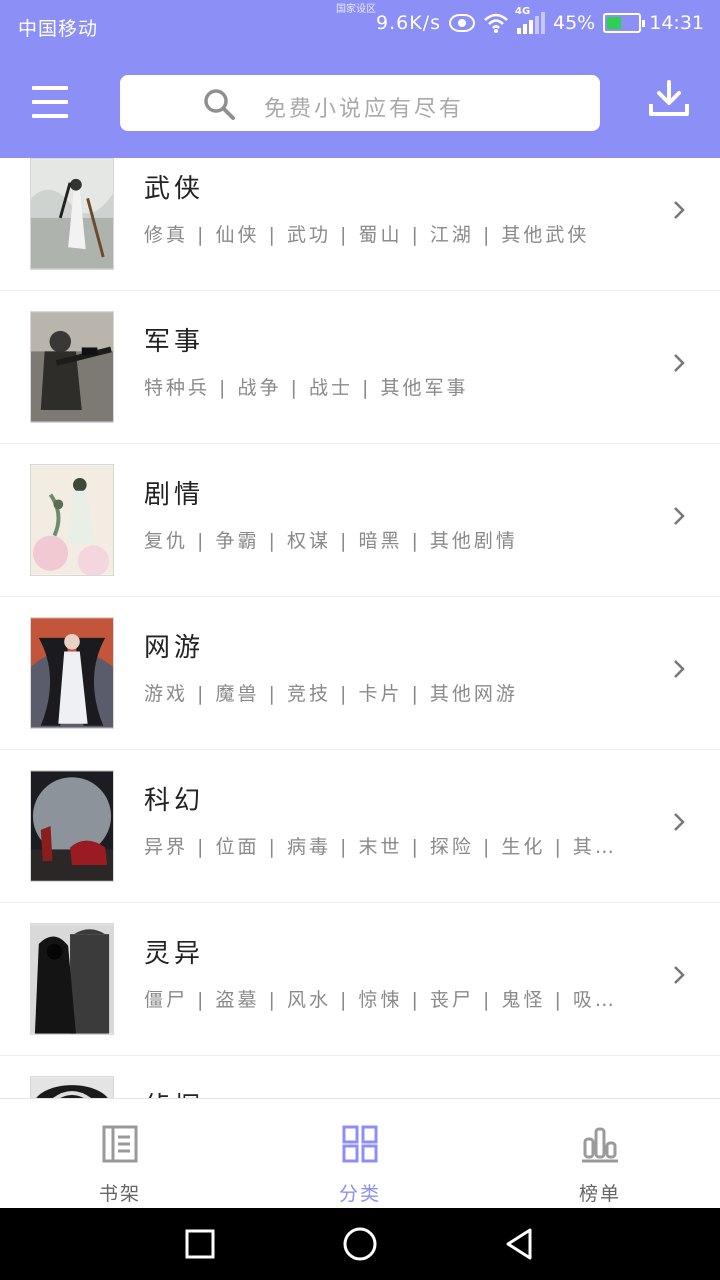 This screenshot has width=720, height=1280. What do you see at coordinates (462, 23) in the screenshot?
I see `eye-comfort-icon` at bounding box center [462, 23].